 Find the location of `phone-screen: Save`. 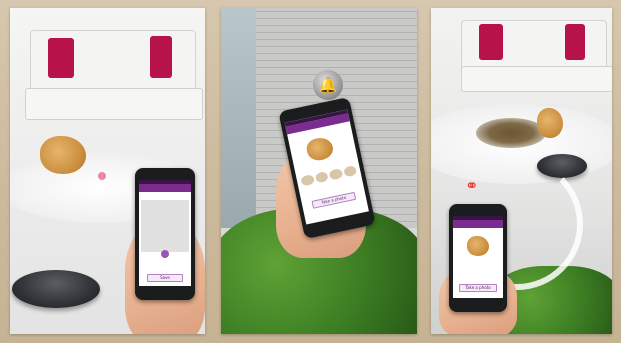

phone-screen: Save is located at coordinates (165, 233).